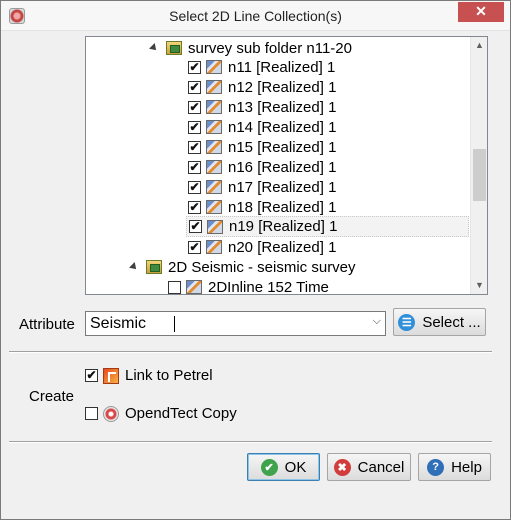 The image size is (511, 520). I want to click on tree-folder-label: survey sub folder n11-20, so click(270, 48).